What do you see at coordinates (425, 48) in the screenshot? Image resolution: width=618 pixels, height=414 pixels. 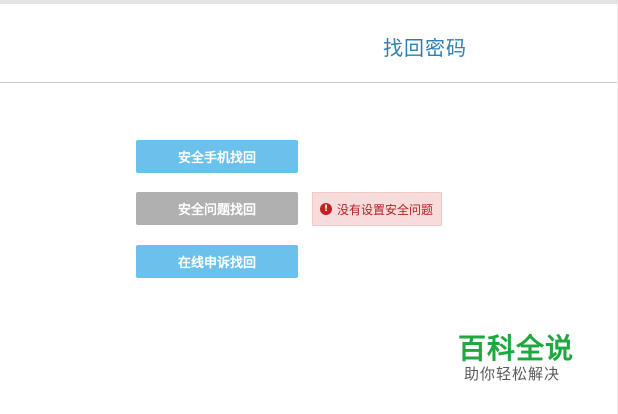 I see `page-title: 找回密码` at bounding box center [425, 48].